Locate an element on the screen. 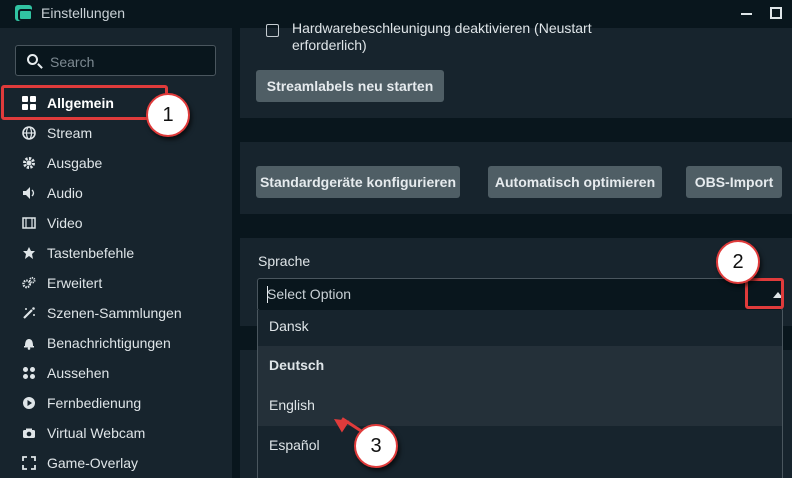 This screenshot has height=478, width=792. sidebar-item-tastenbefehle: Tastenbefehle is located at coordinates (116, 253).